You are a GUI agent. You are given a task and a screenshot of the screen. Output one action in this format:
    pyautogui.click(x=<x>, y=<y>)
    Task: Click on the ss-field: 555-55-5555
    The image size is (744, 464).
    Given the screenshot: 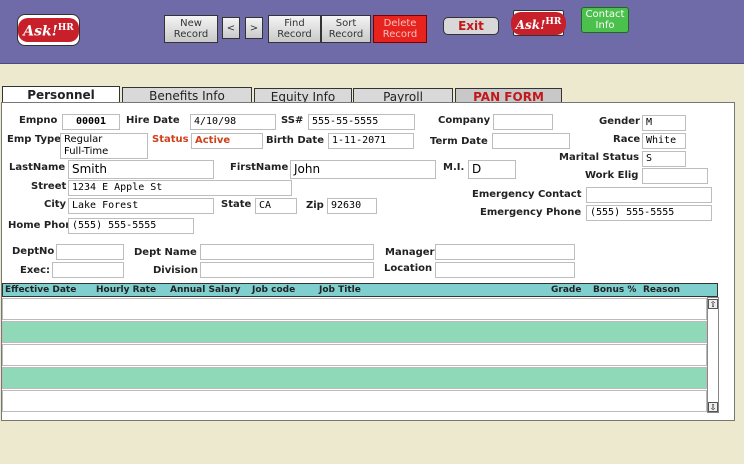 What is the action you would take?
    pyautogui.click(x=361, y=122)
    